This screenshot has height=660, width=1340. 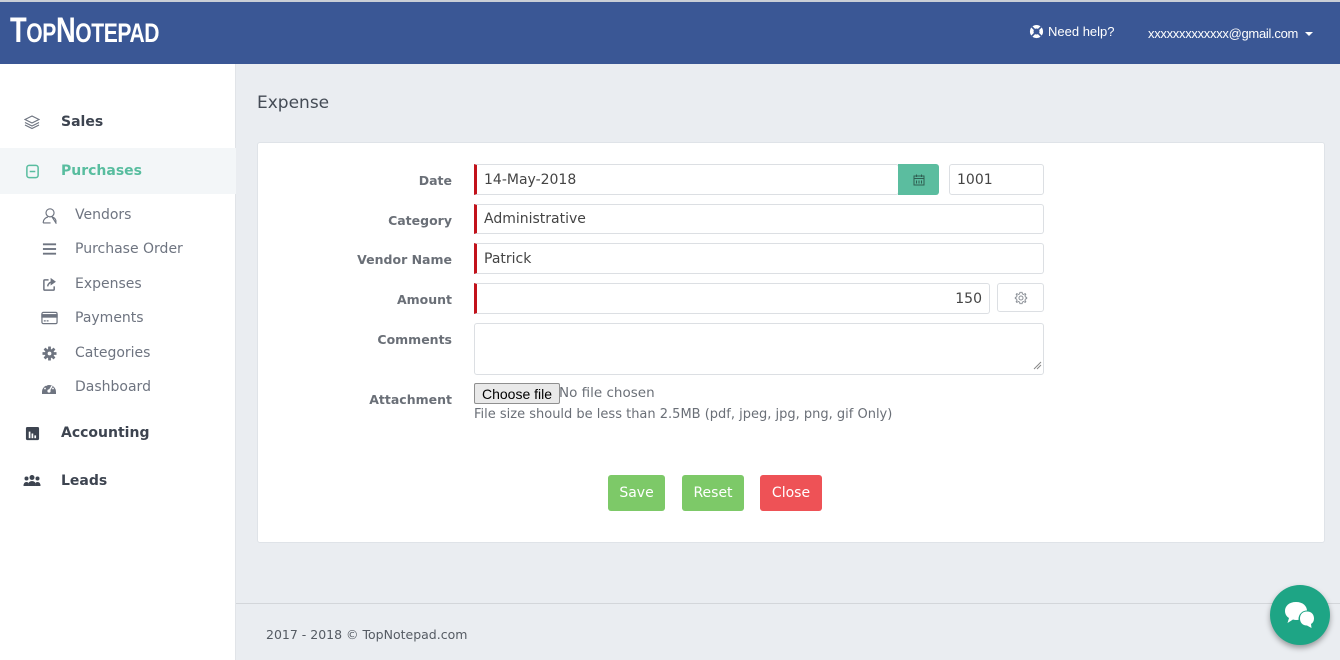 What do you see at coordinates (129, 249) in the screenshot?
I see `sidebar-label-purchase-order: Purchase Order` at bounding box center [129, 249].